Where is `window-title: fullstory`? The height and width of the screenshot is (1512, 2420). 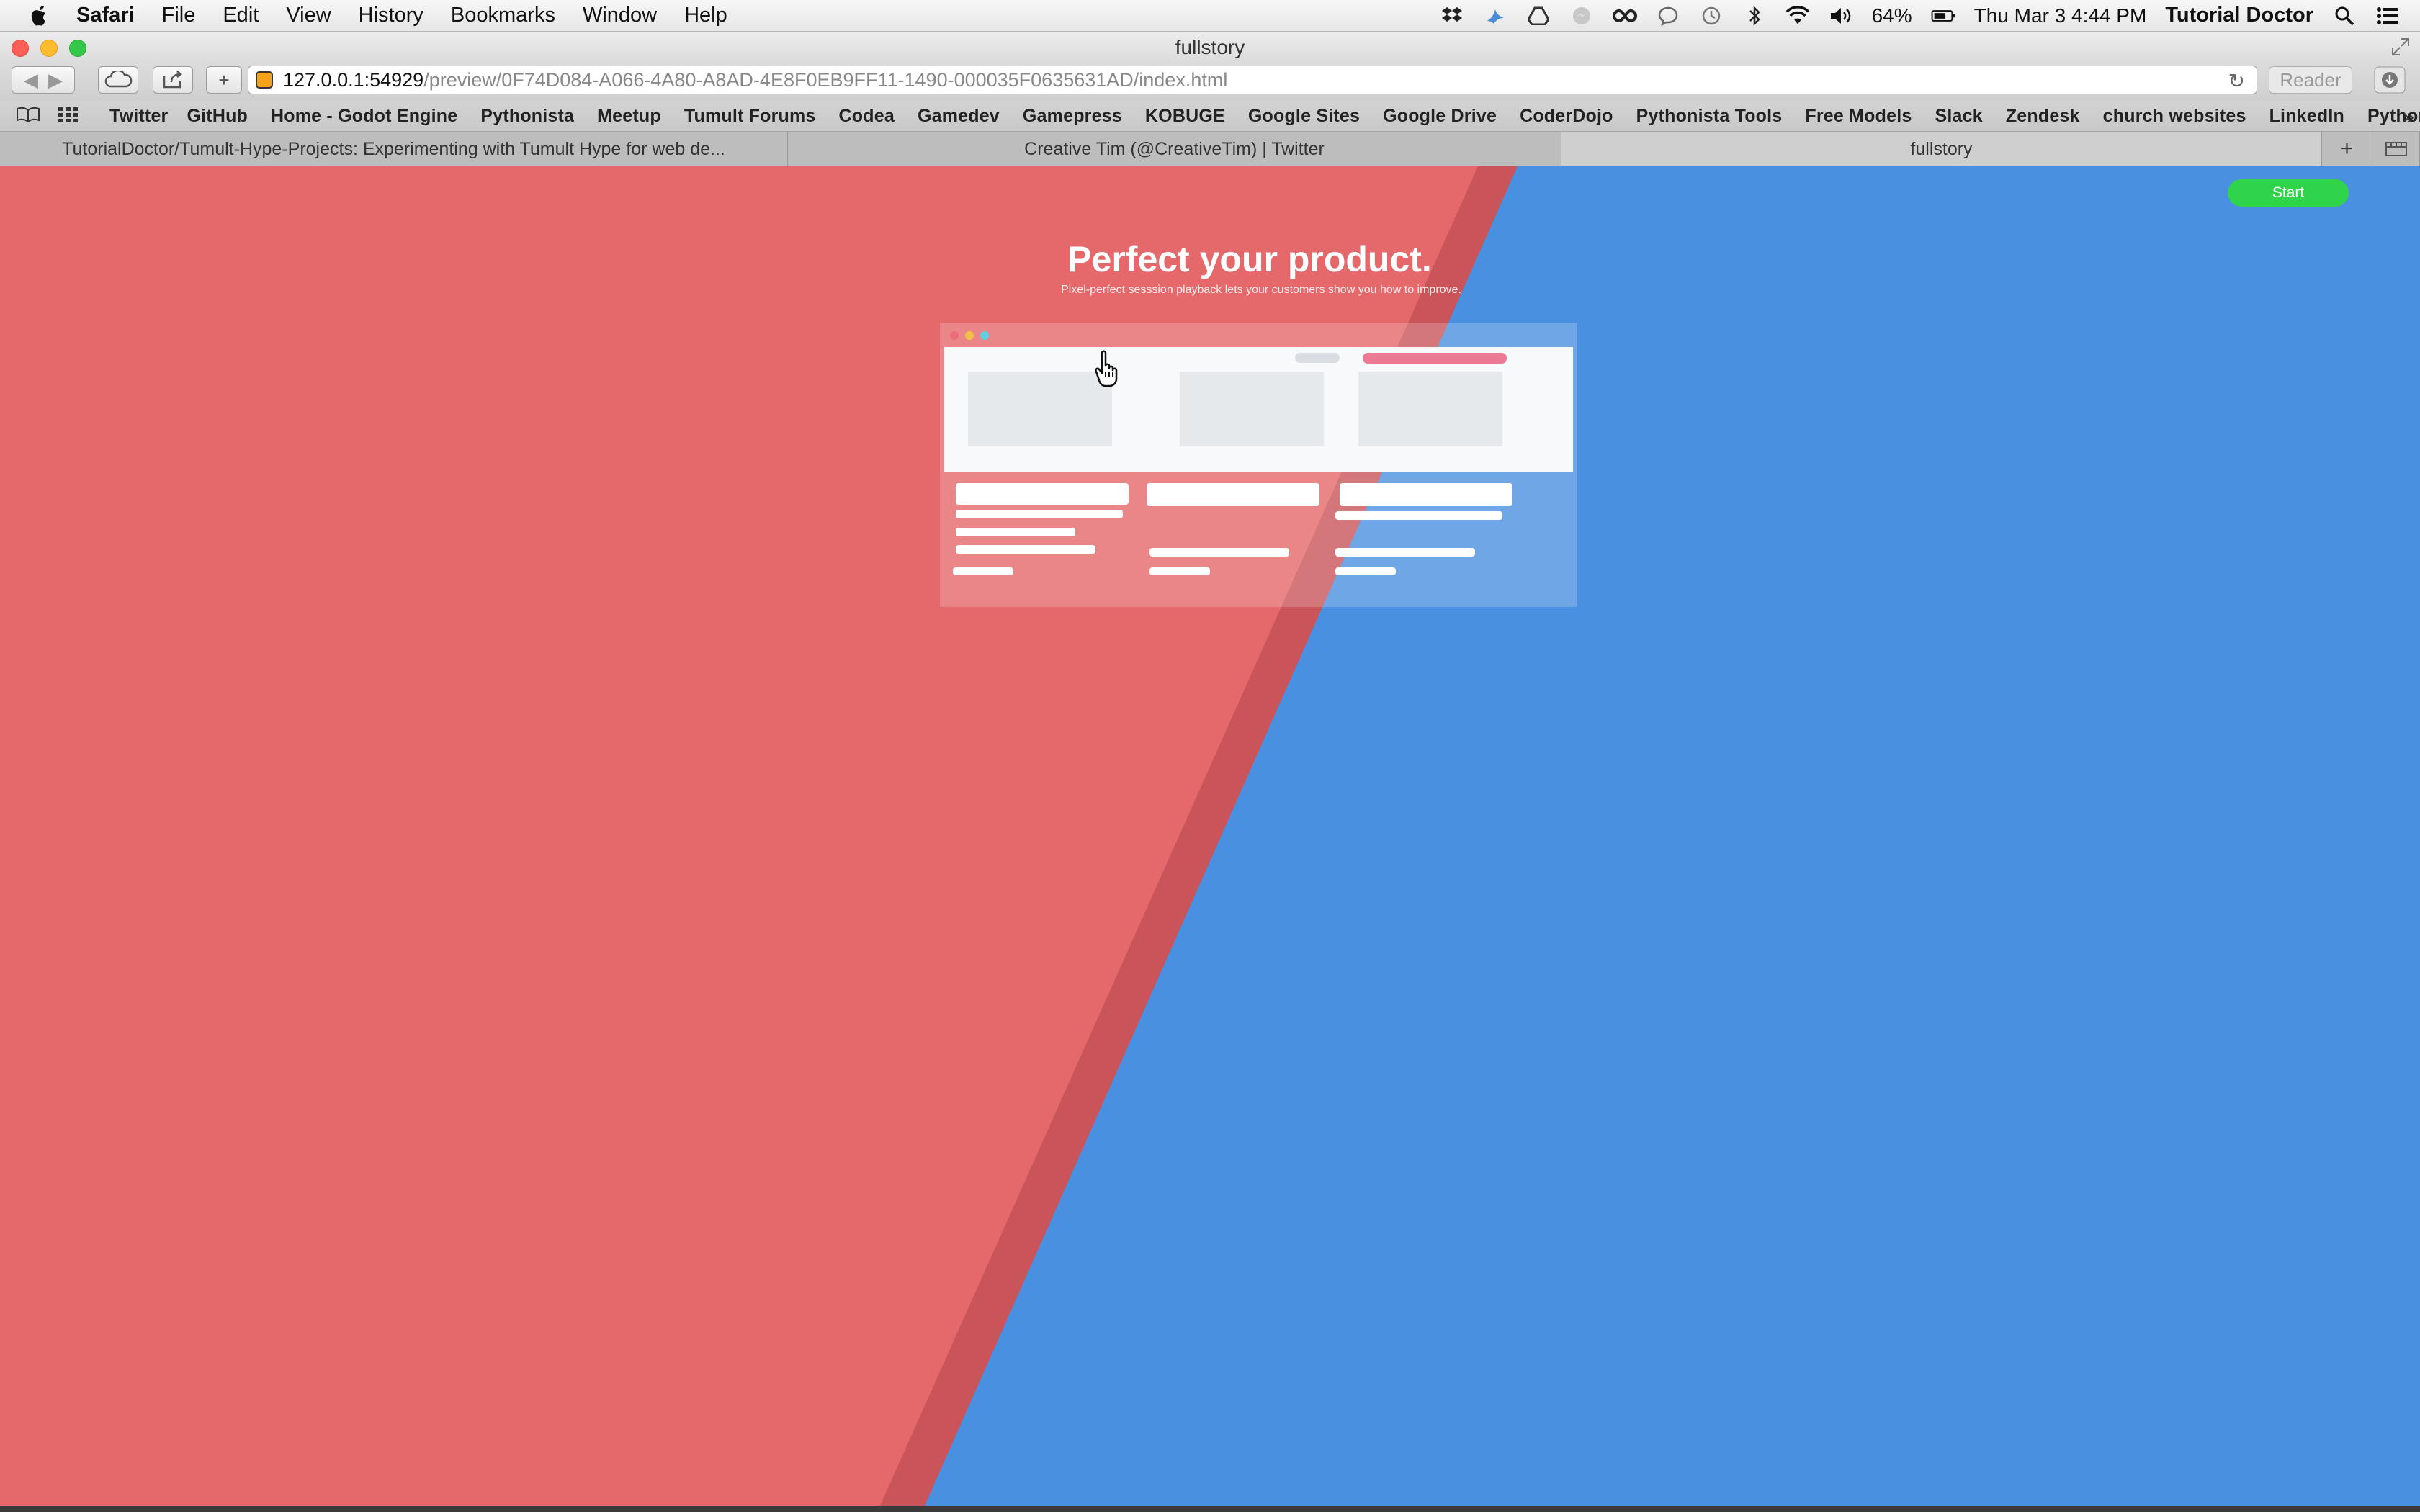
window-title: fullstory is located at coordinates (1210, 47).